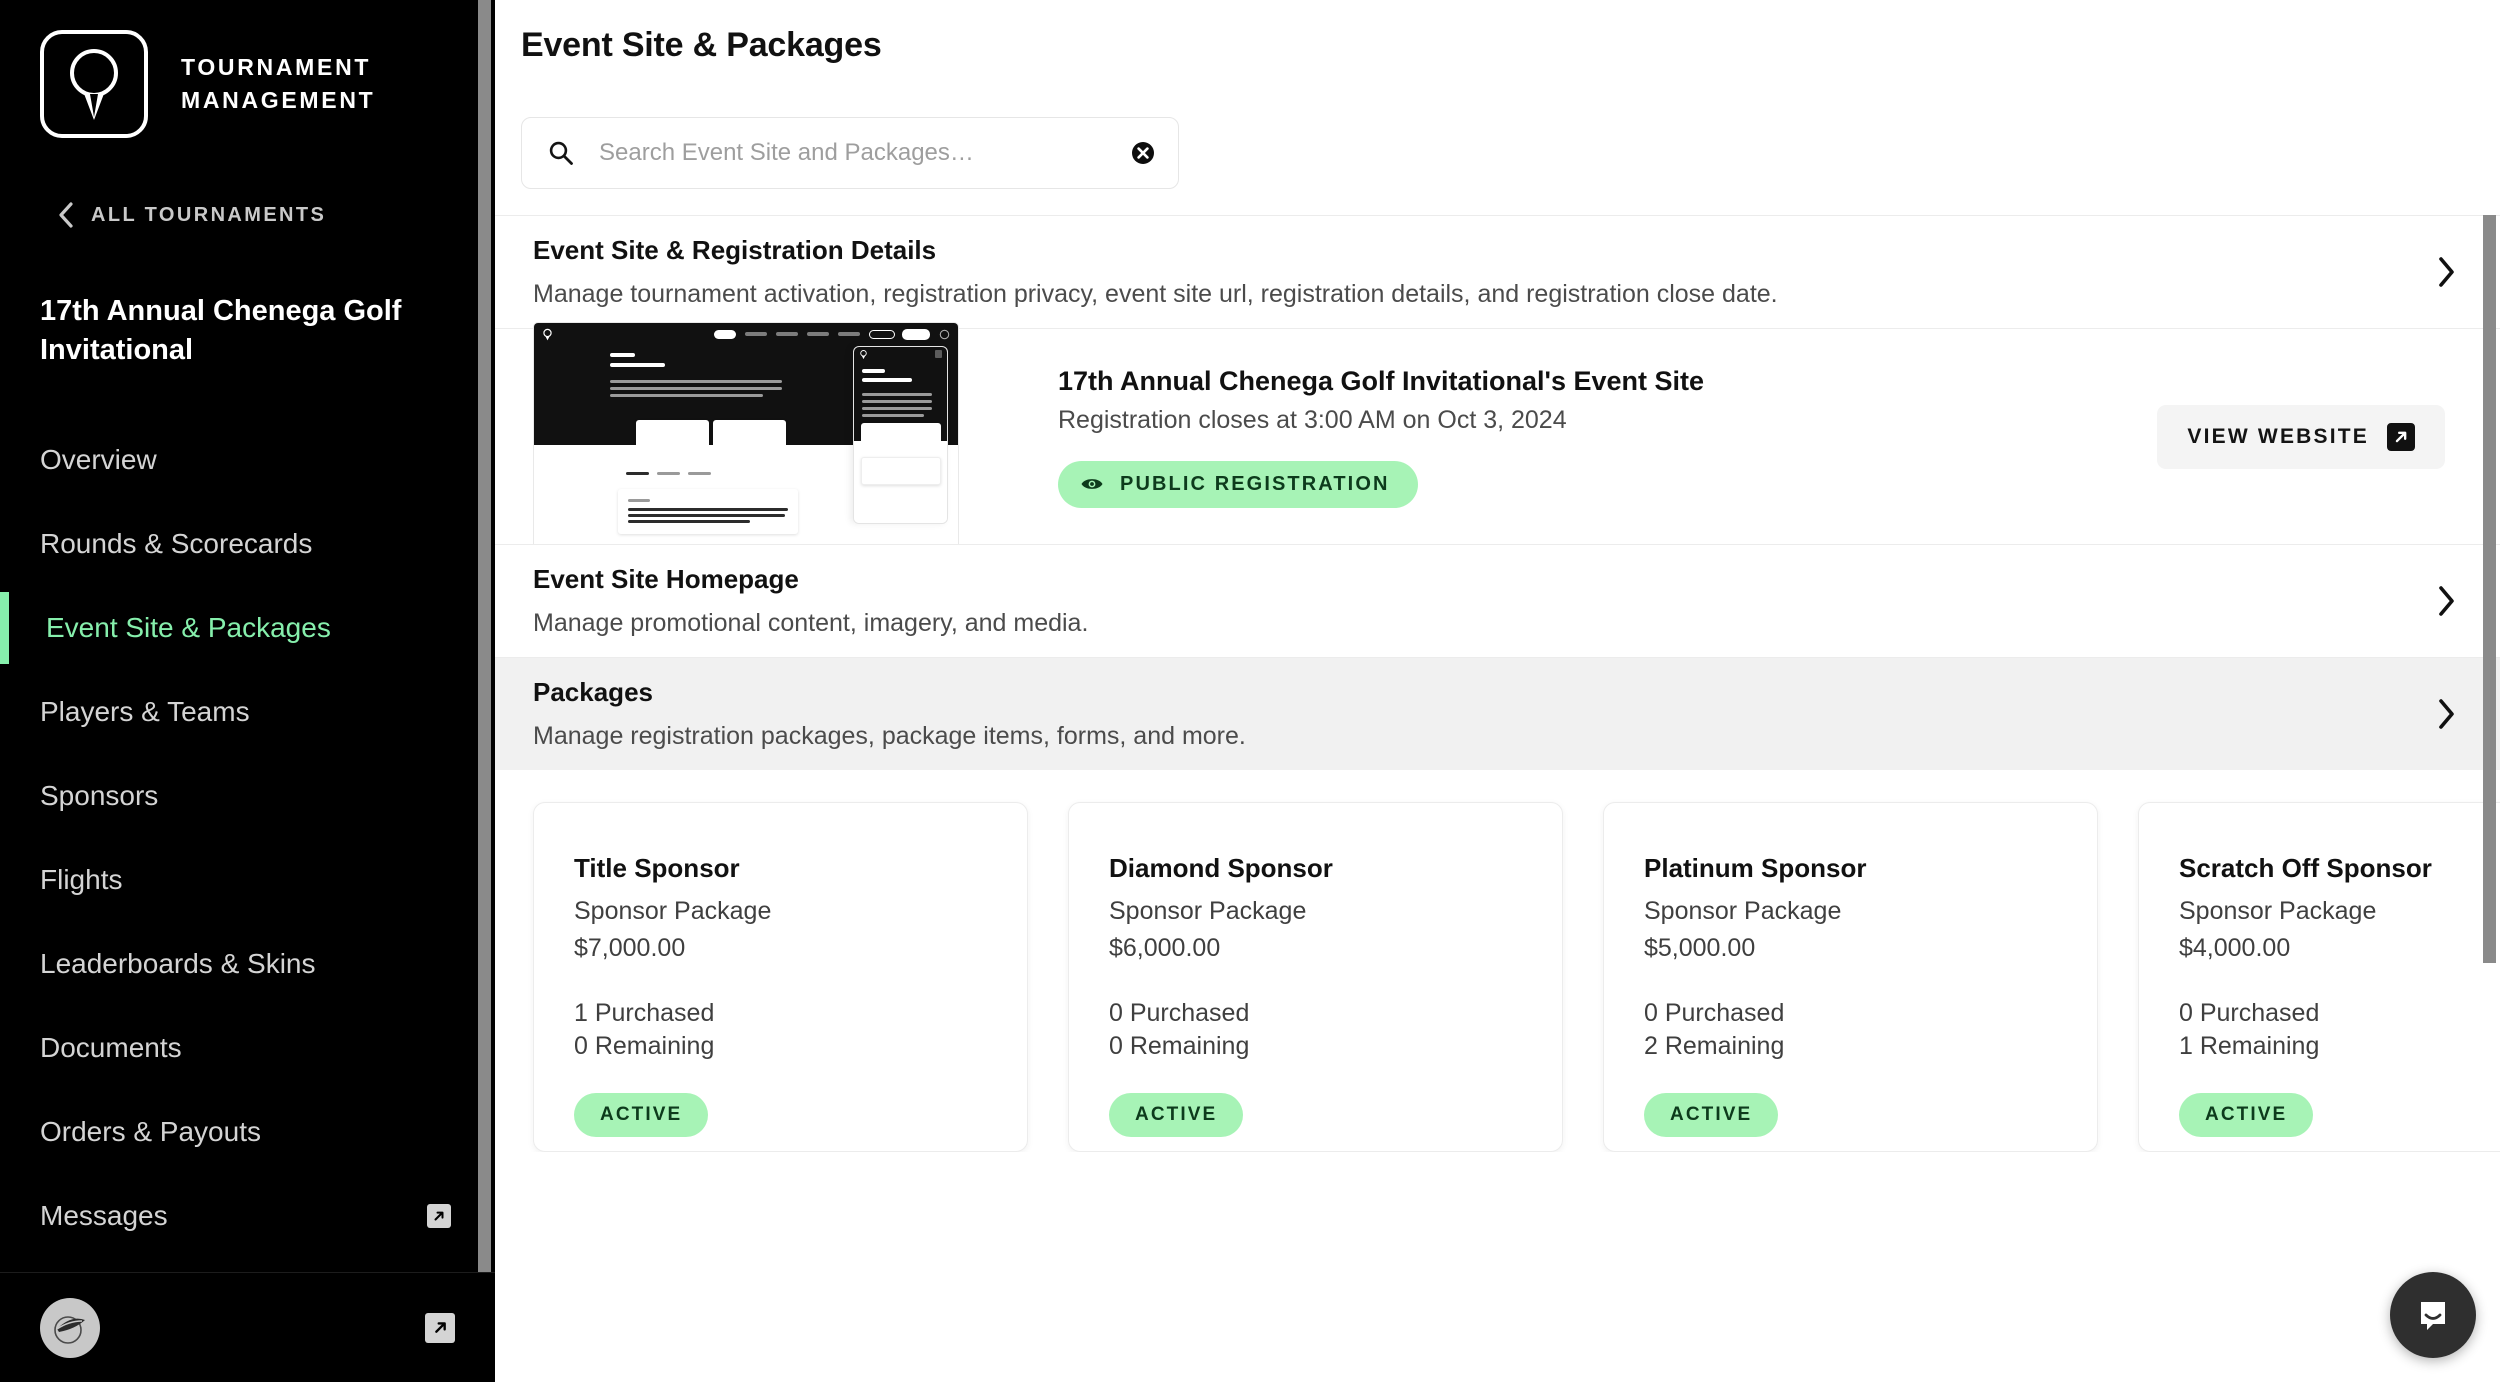 The width and height of the screenshot is (2500, 1382). Describe the element at coordinates (104, 1216) in the screenshot. I see `sidebar-item-label: Messages` at that location.